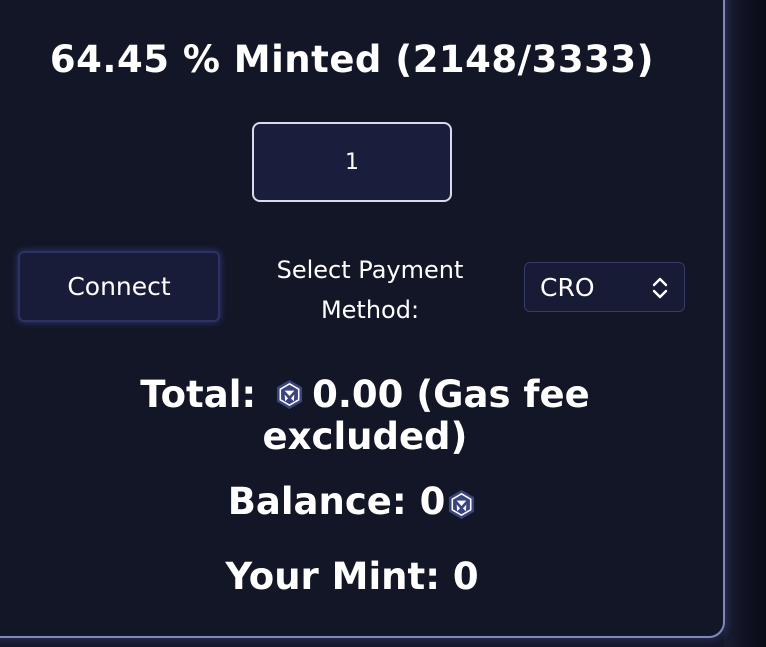 This screenshot has height=647, width=766. I want to click on balance-value: 0, so click(432, 501).